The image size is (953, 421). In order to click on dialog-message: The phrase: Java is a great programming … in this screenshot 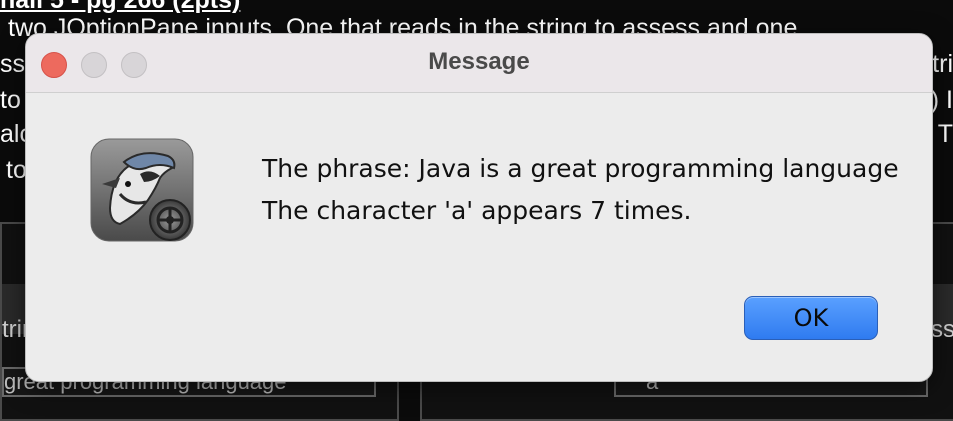, I will do `click(580, 190)`.